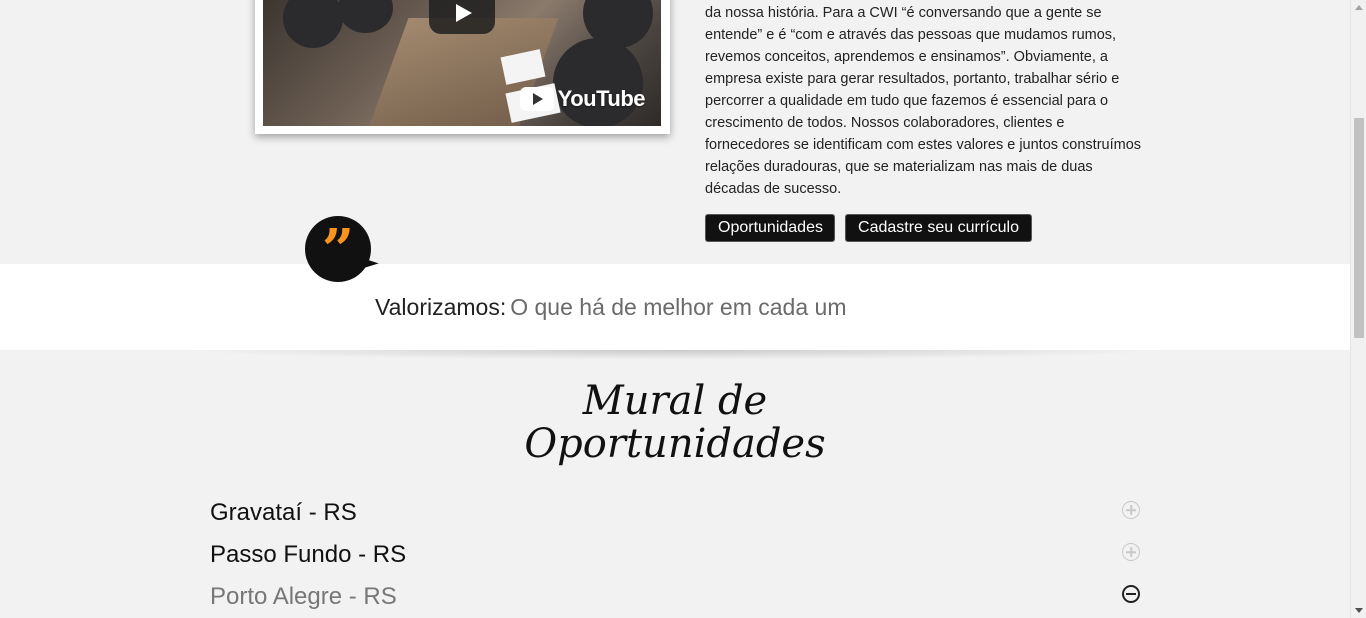  Describe the element at coordinates (678, 307) in the screenshot. I see `values-text: O que há de melhor em cada um` at that location.